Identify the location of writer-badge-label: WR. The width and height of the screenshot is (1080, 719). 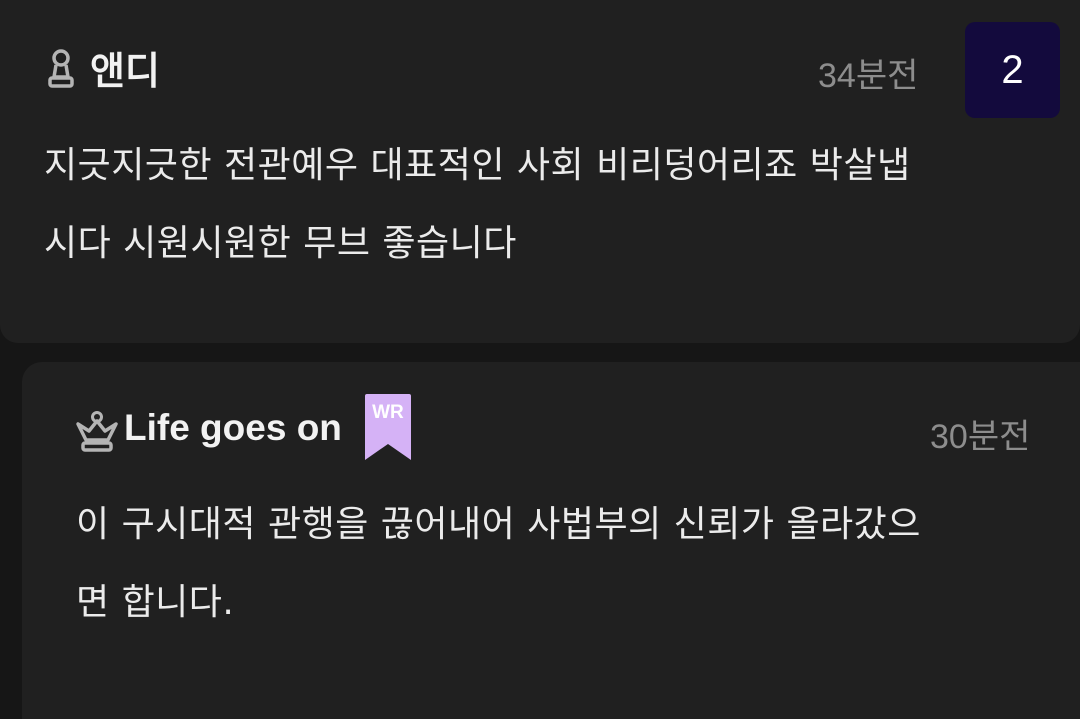
(388, 412).